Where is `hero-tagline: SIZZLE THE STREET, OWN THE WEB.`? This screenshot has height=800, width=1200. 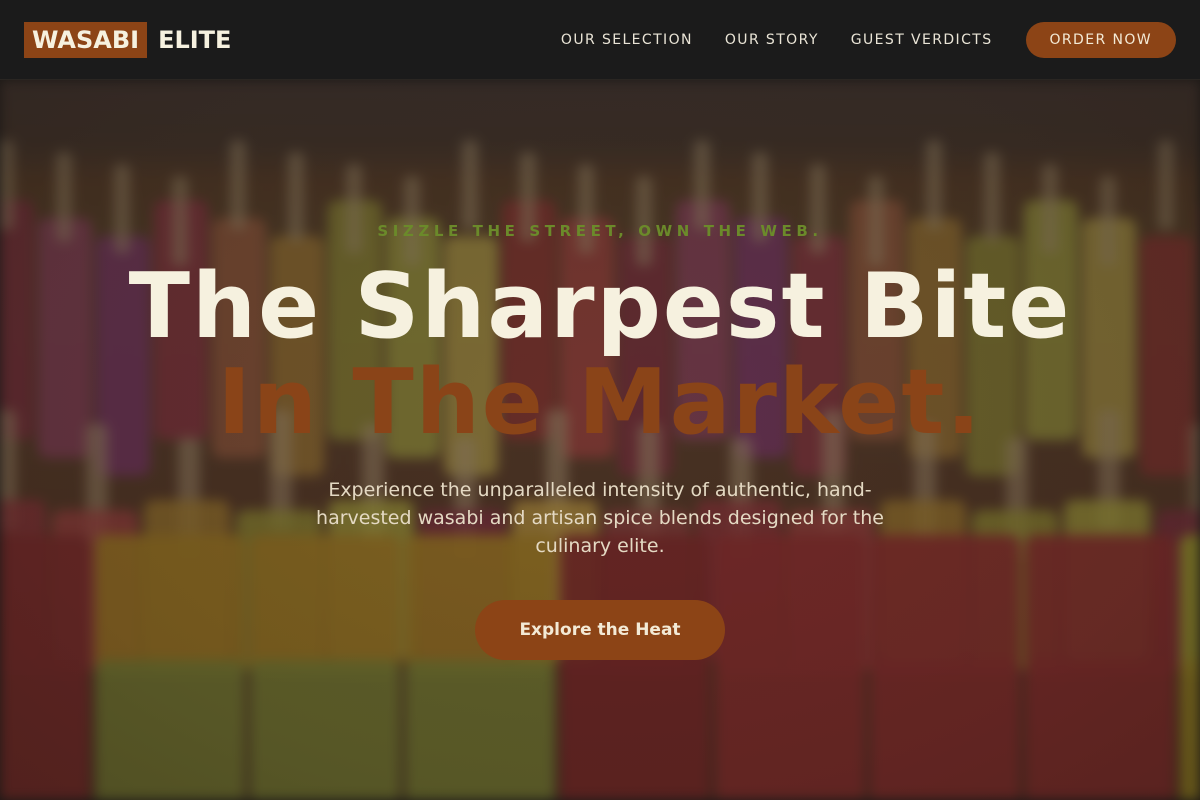 hero-tagline: SIZZLE THE STREET, OWN THE WEB. is located at coordinates (600, 231).